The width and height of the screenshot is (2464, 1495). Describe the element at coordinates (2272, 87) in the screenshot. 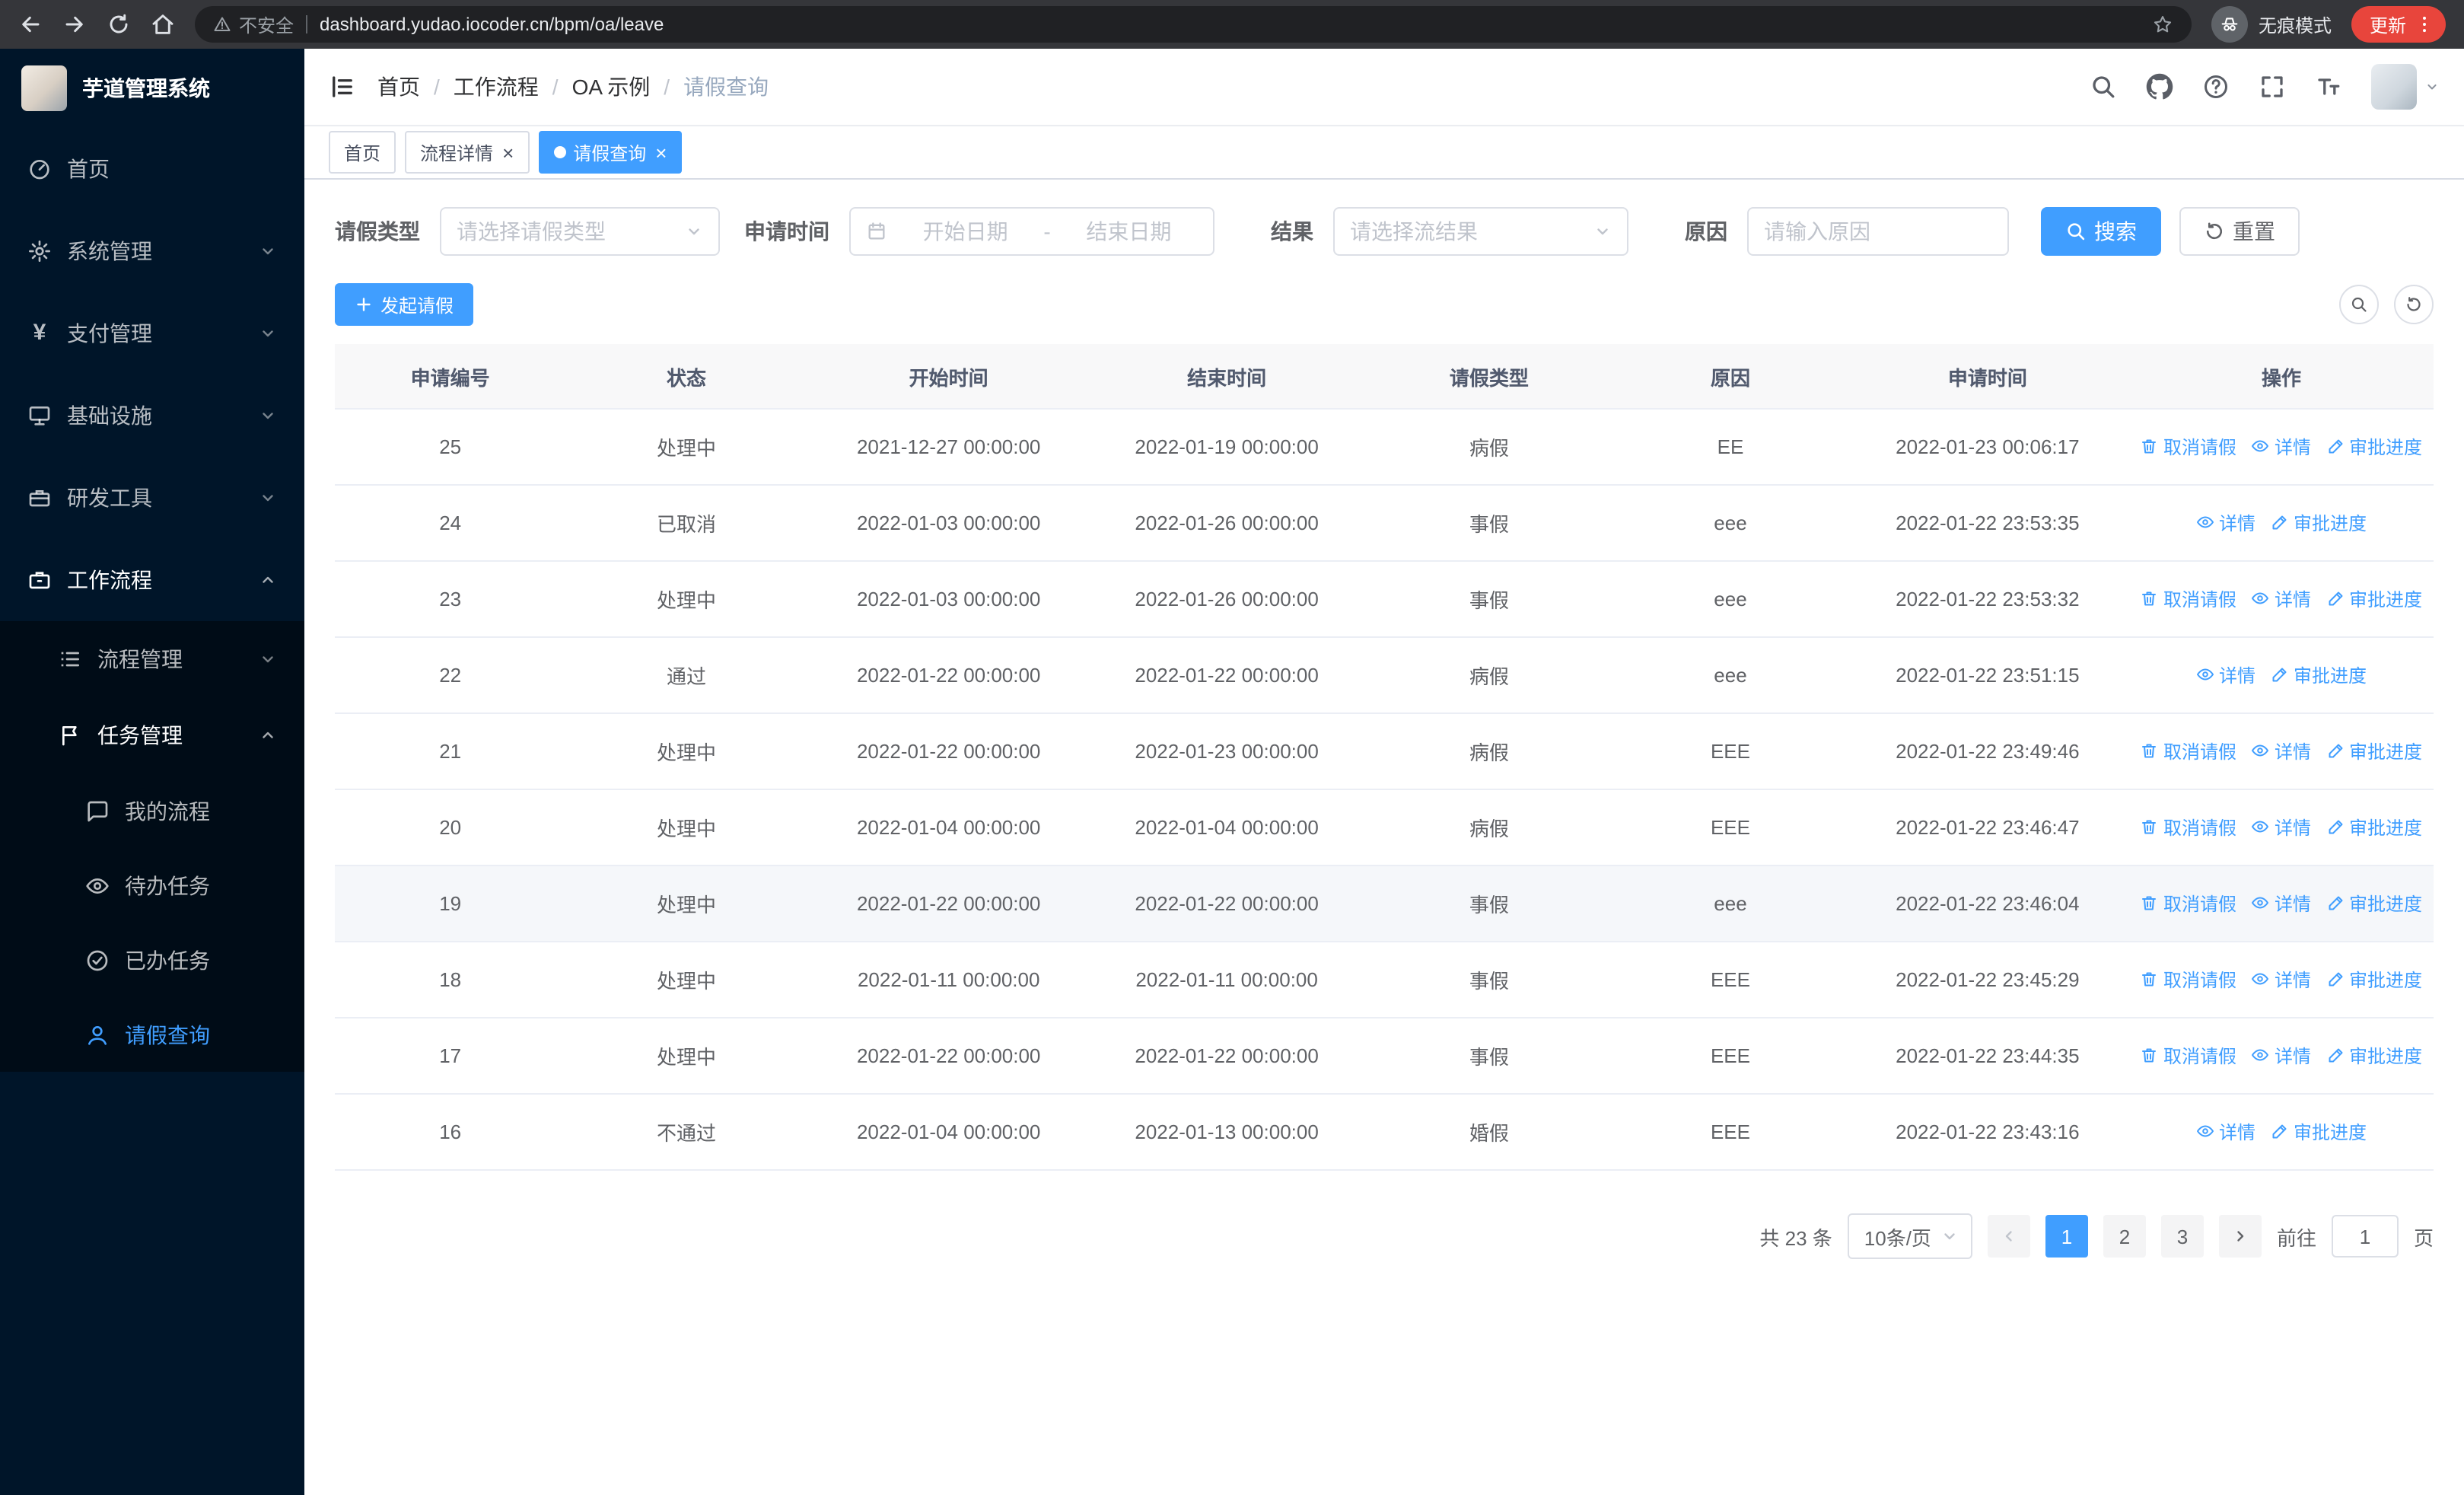

I see `fullscreen-icon` at that location.